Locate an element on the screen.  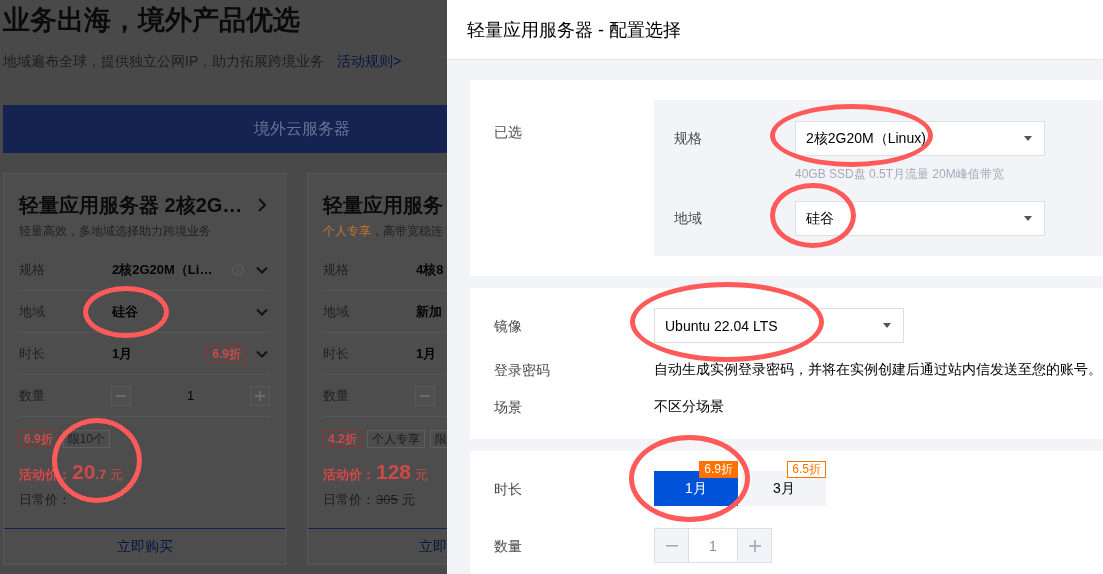
field-value: 自动生成实例登录密码，并将在实例创建后通过站内信发送至您的账号。 is located at coordinates (878, 370).